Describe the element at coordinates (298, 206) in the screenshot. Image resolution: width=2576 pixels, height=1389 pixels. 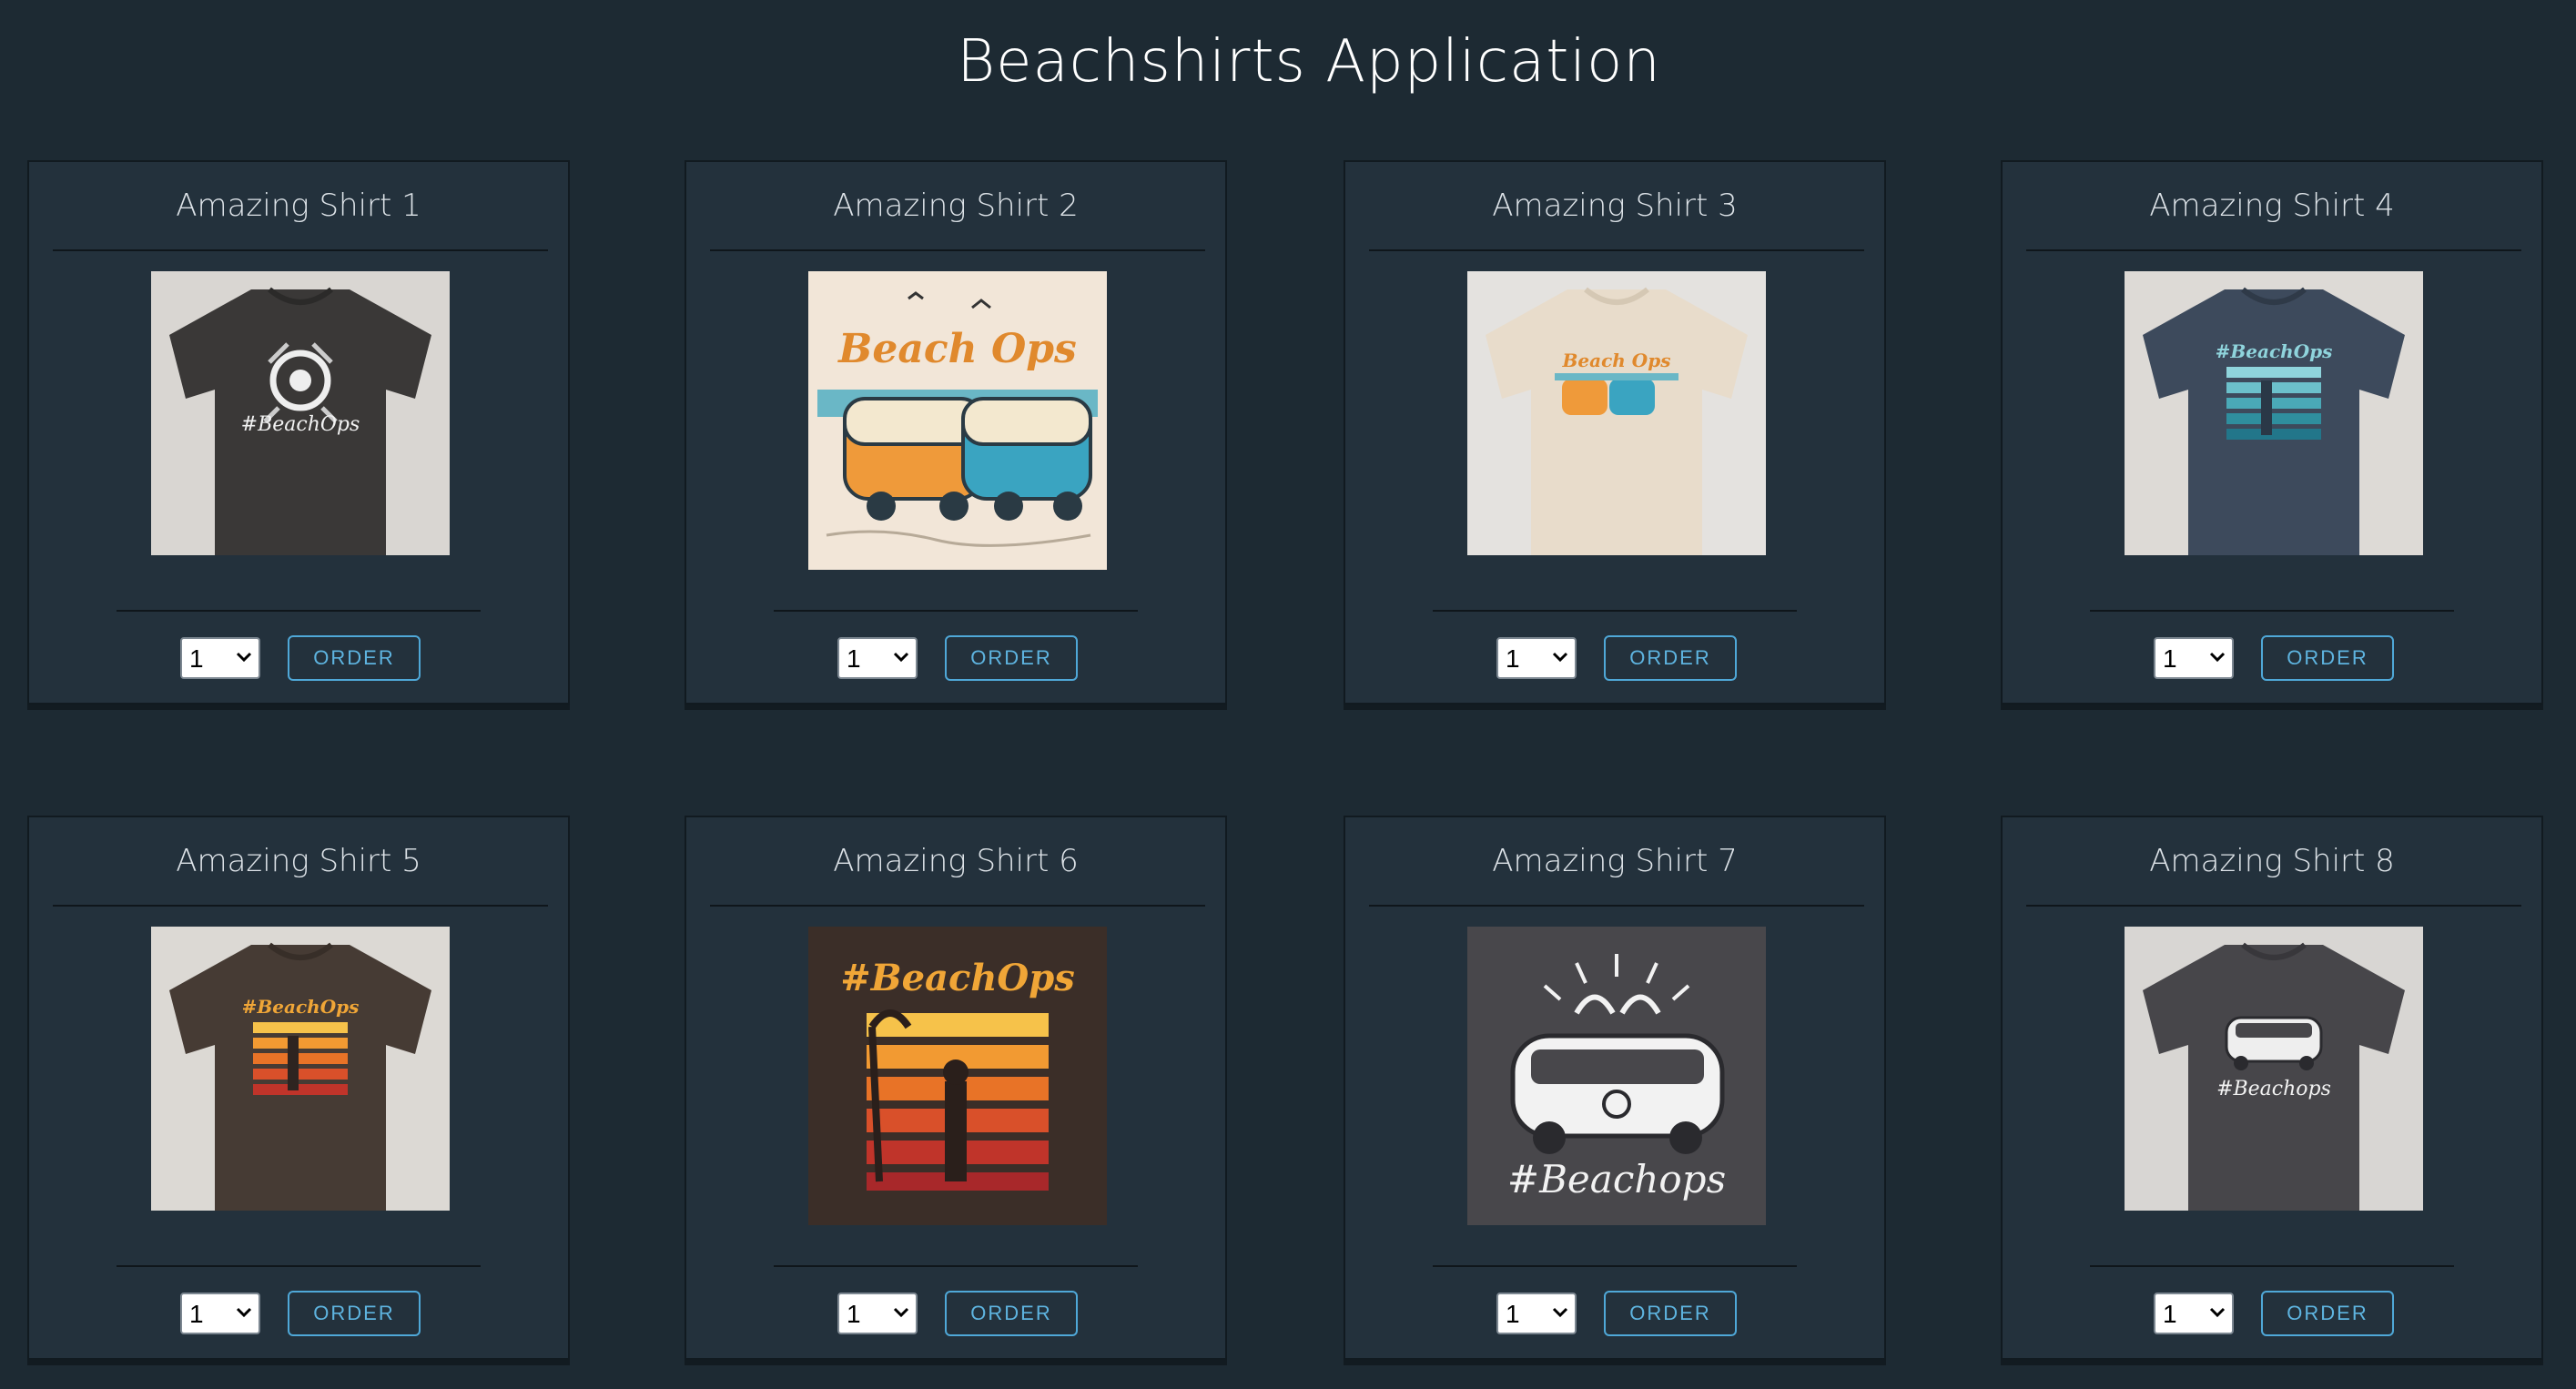
I see `product-title: Amazing Shirt 1` at that location.